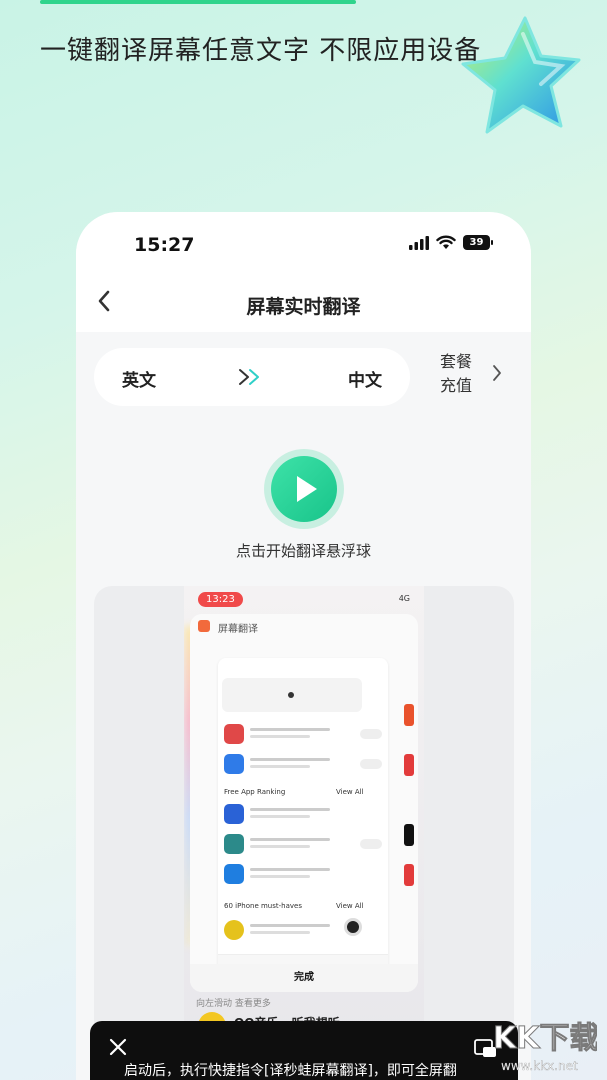 This screenshot has width=607, height=1080. What do you see at coordinates (446, 242) in the screenshot?
I see `wifi-icon` at bounding box center [446, 242].